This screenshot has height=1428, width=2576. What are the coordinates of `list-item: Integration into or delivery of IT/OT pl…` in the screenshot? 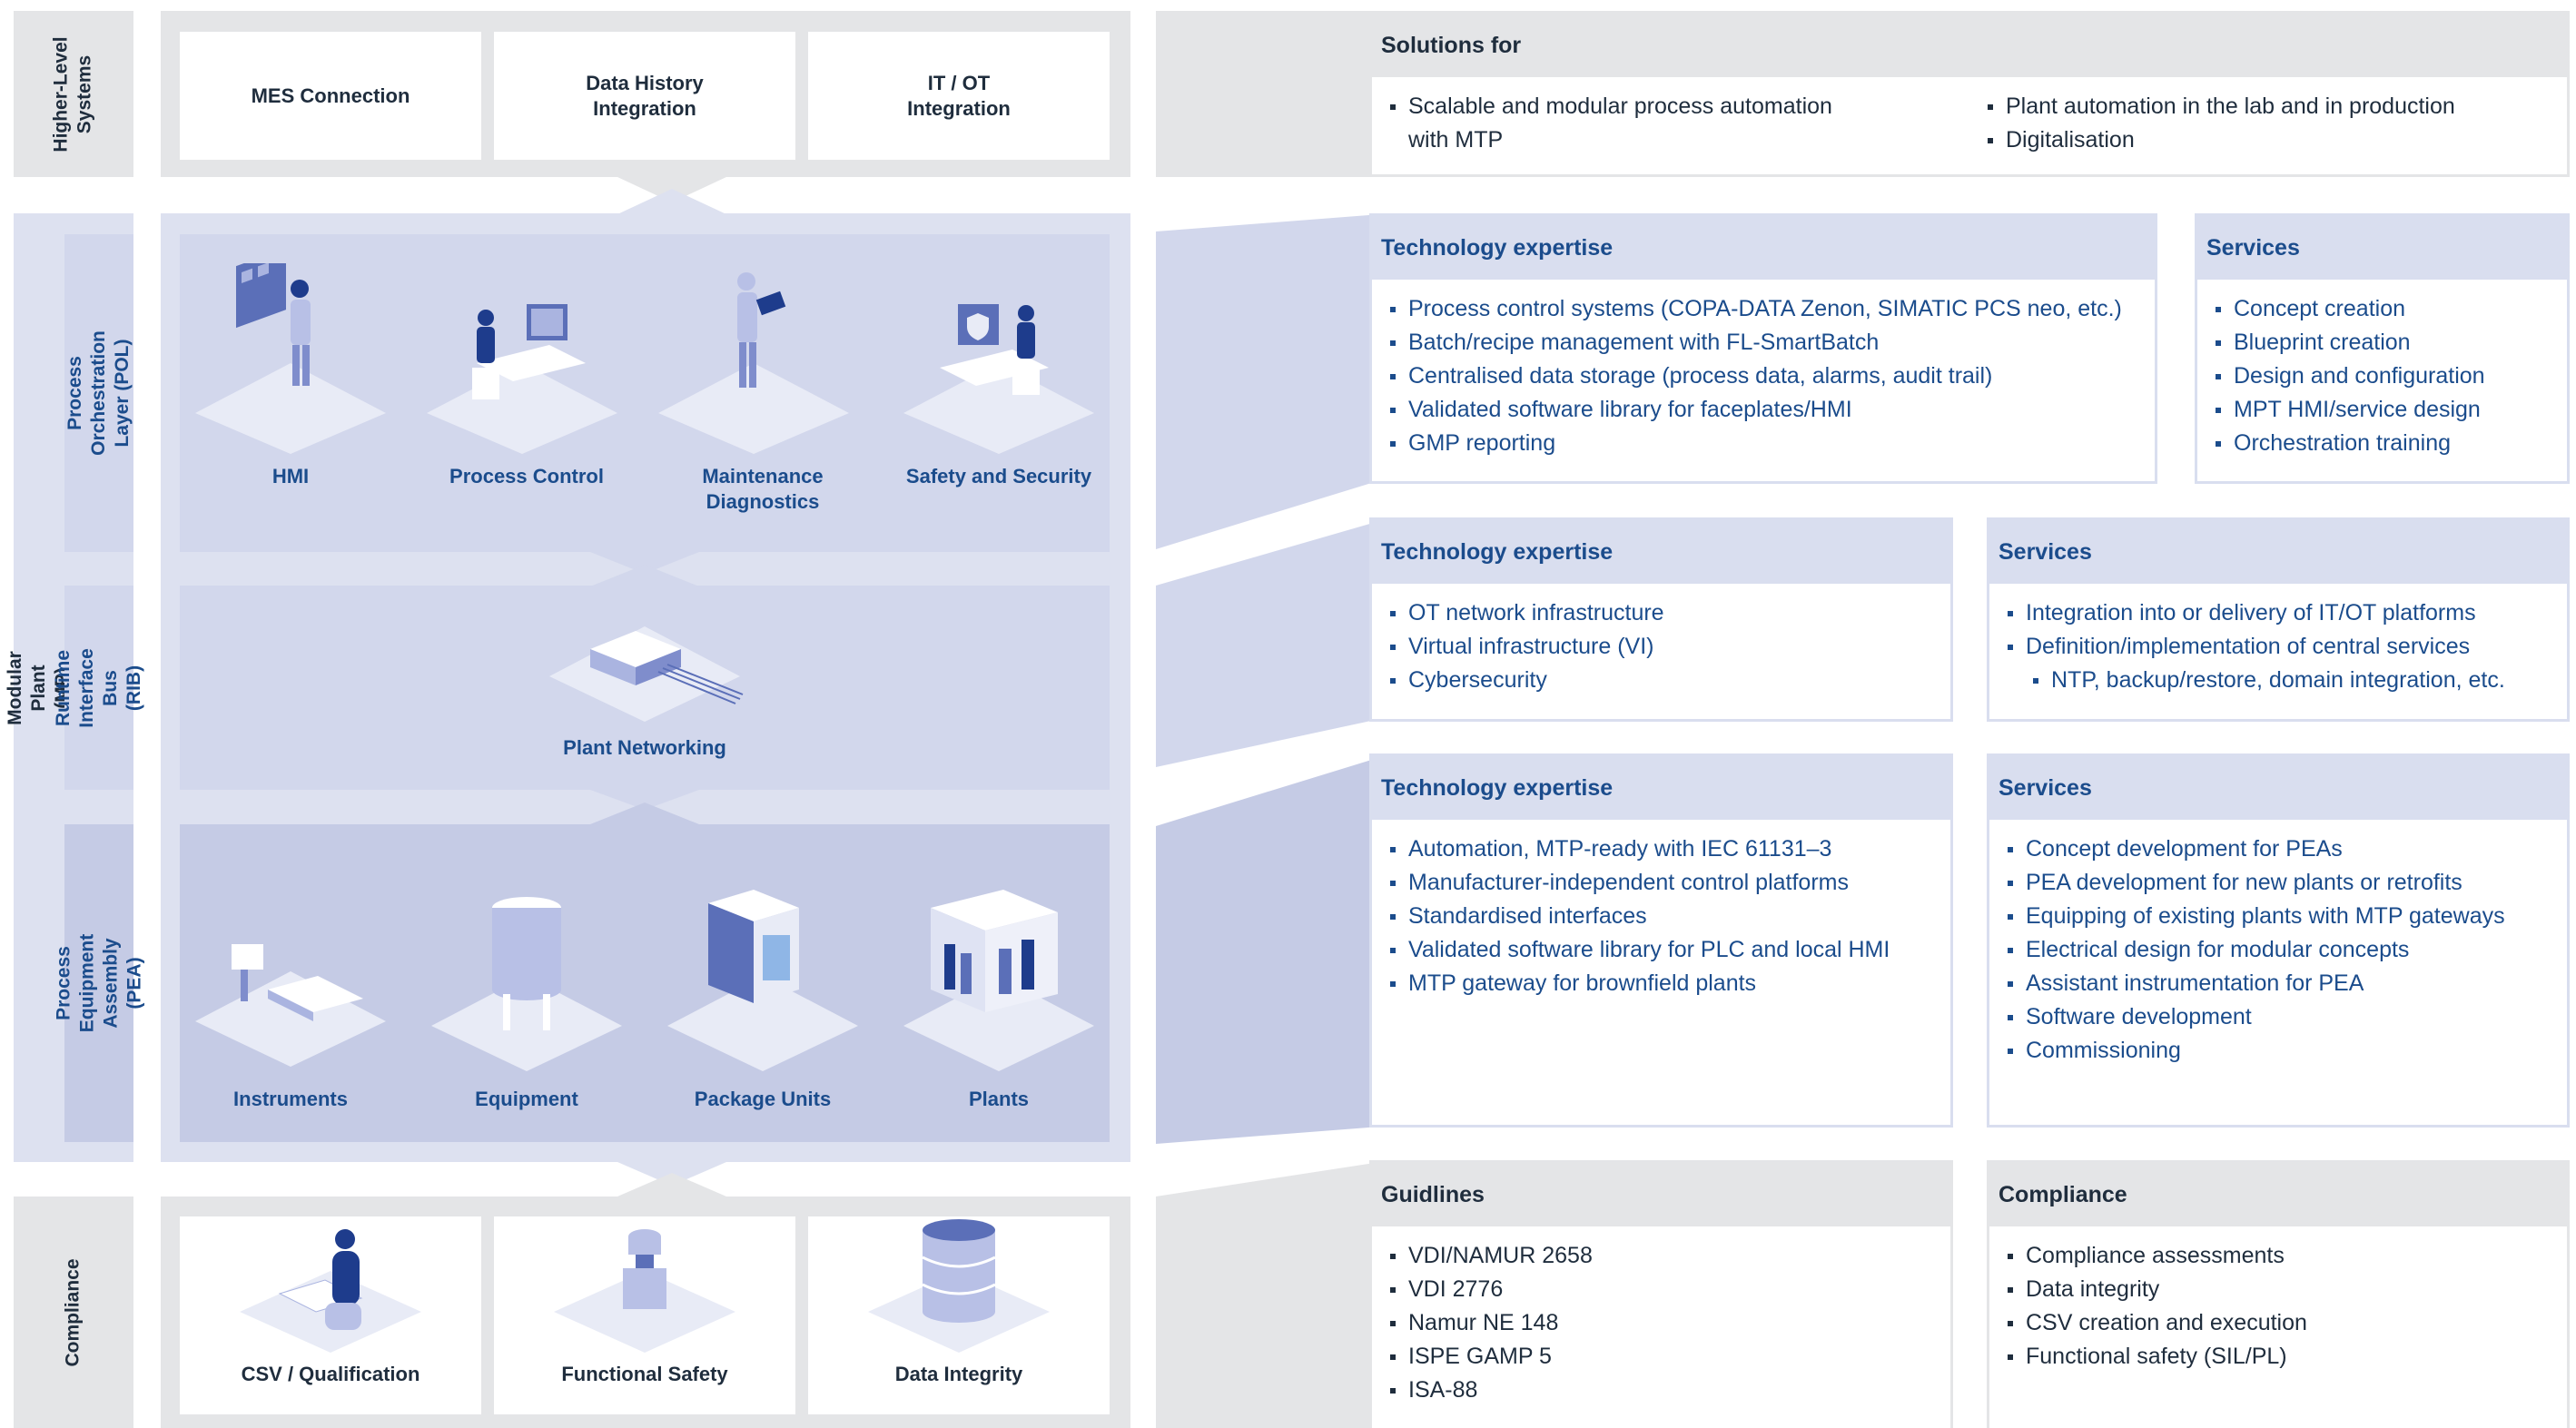 It's located at (2286, 613).